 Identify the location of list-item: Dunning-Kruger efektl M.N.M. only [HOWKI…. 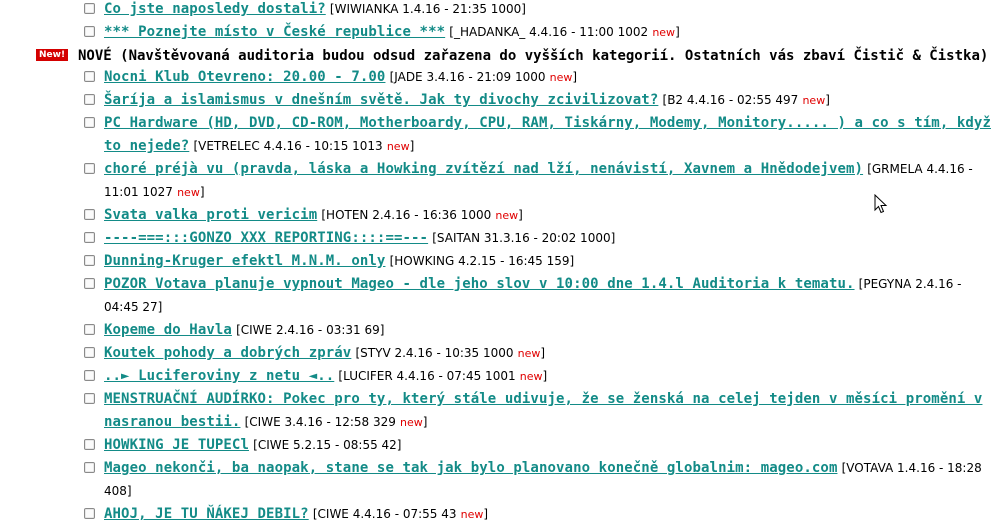
(500, 261).